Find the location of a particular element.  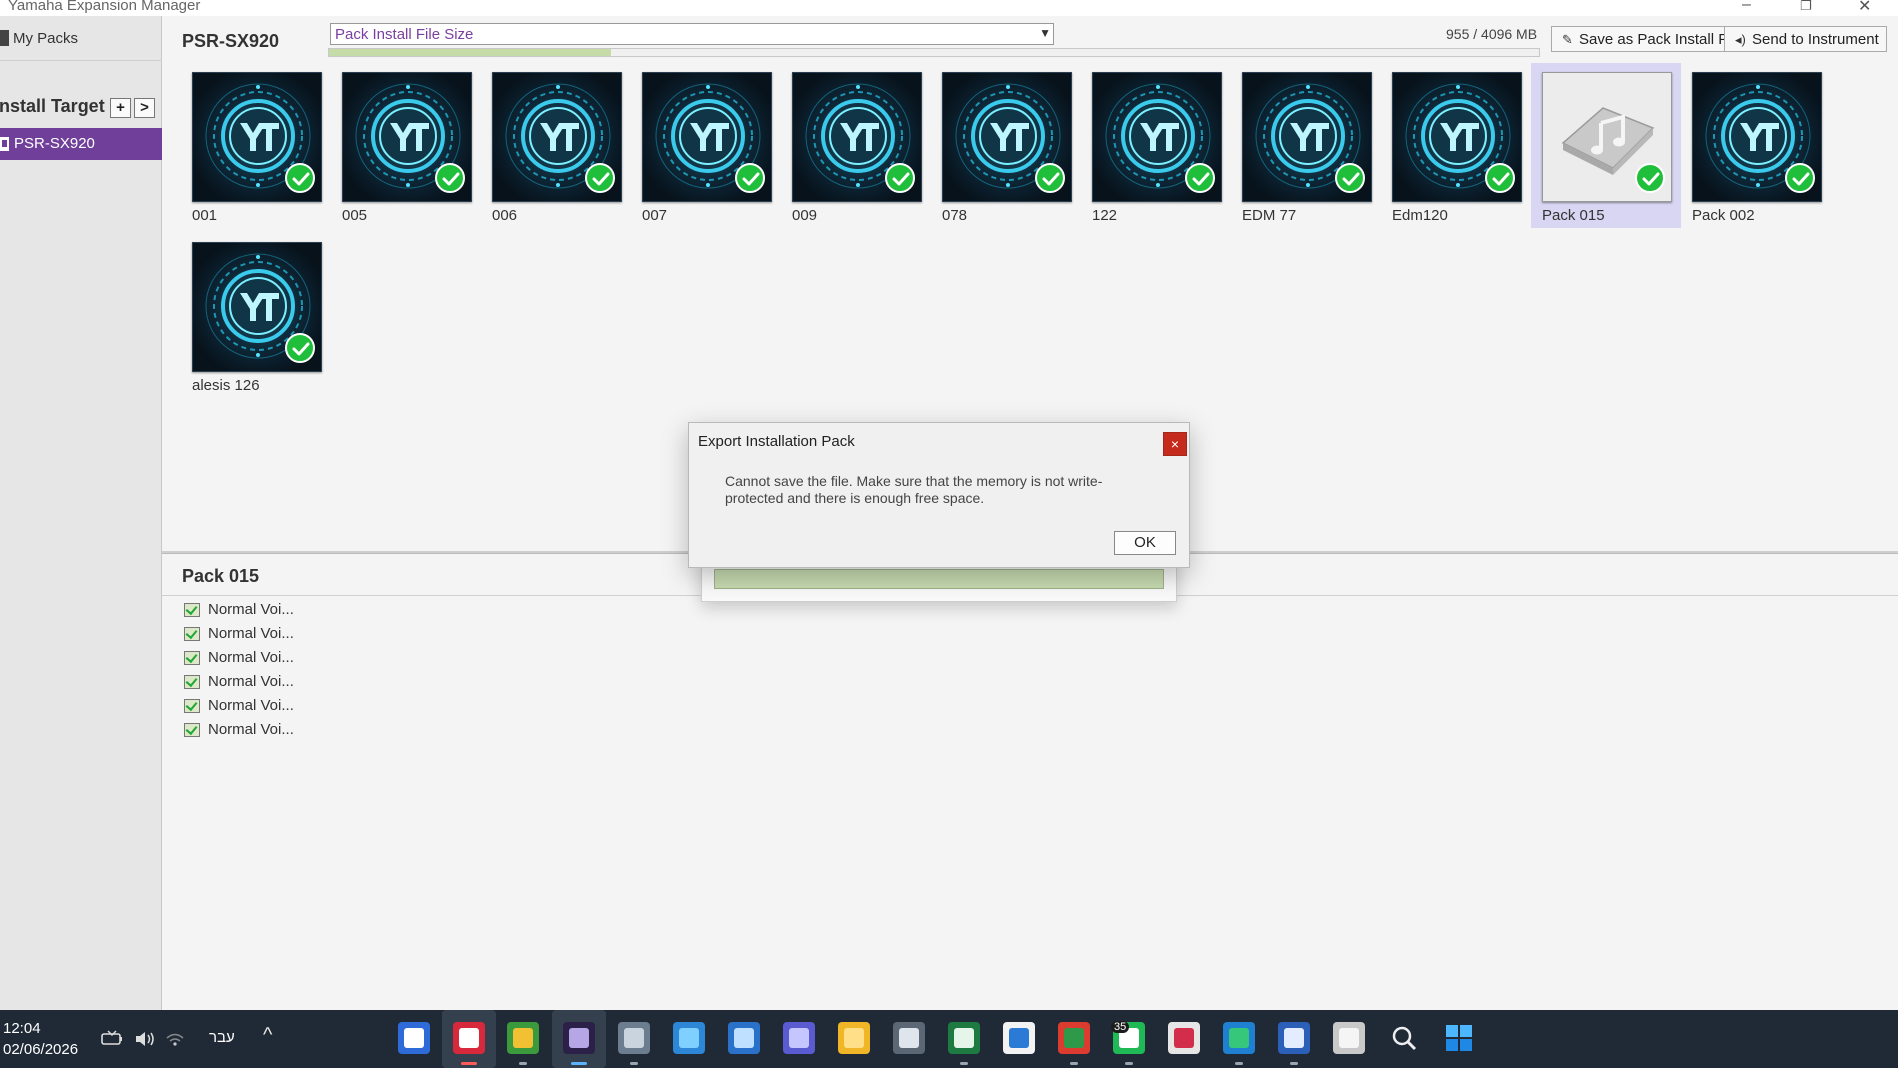

ok-button: OK is located at coordinates (1145, 543).